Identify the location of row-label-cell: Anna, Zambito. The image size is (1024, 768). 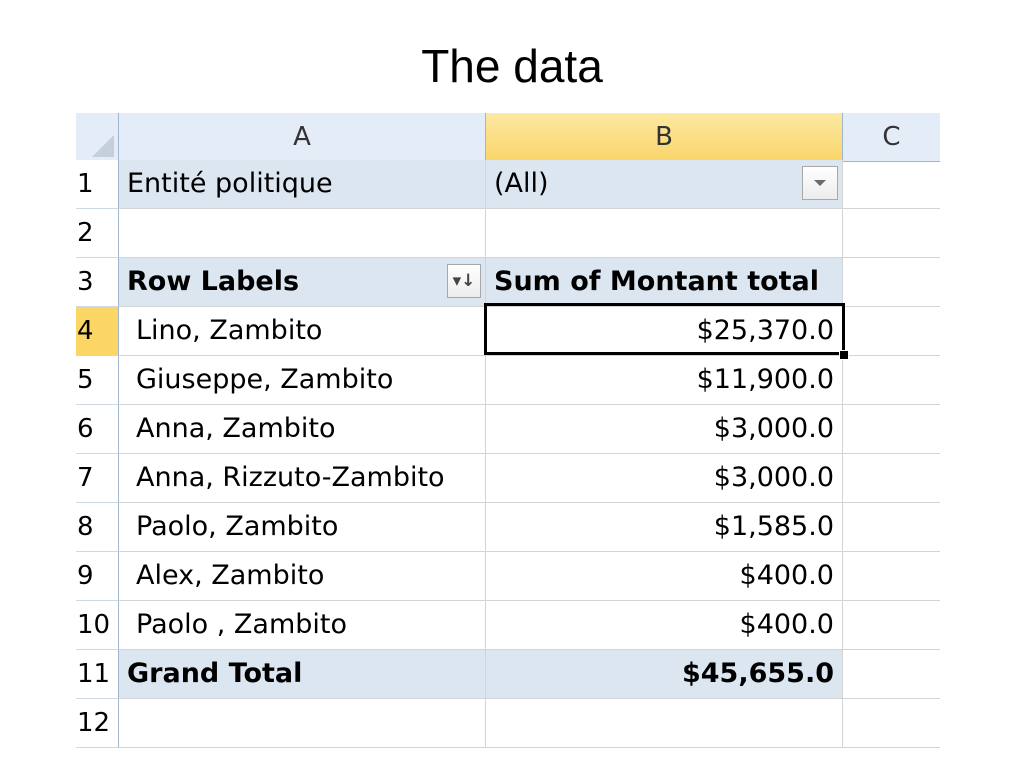
(302, 429).